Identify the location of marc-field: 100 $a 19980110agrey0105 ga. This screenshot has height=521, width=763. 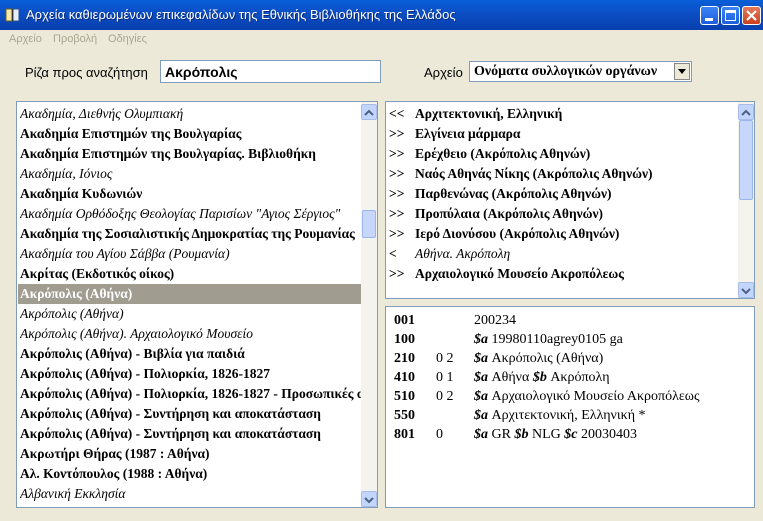
(569, 339).